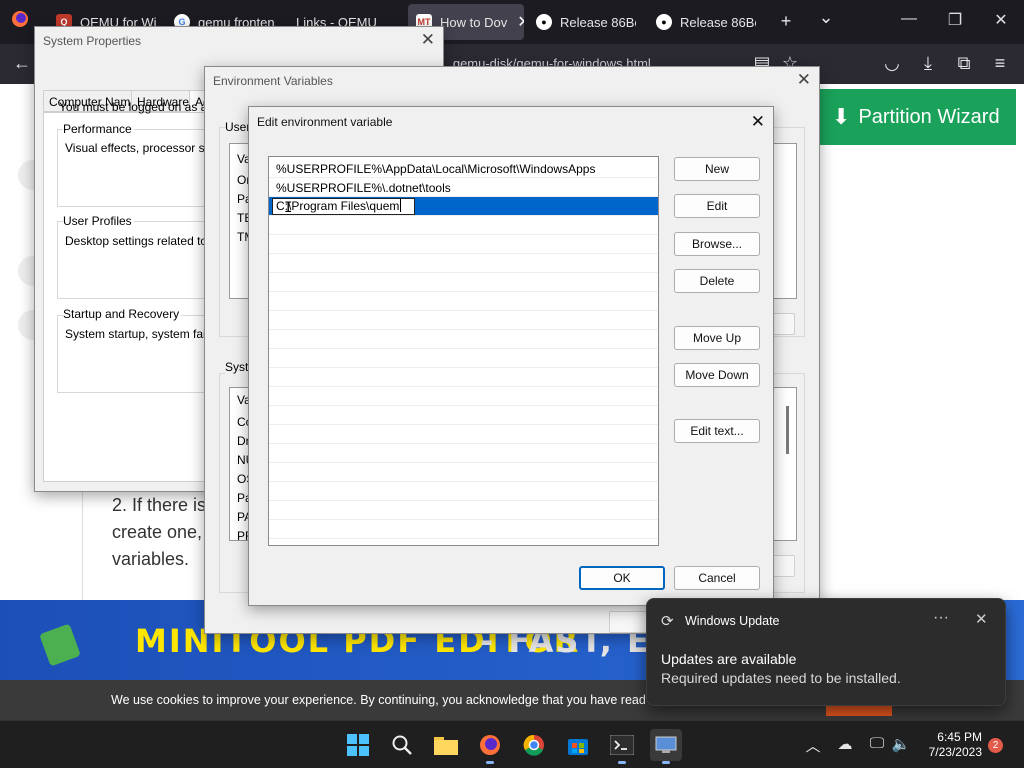  I want to click on move-up-button: Move Up, so click(717, 338).